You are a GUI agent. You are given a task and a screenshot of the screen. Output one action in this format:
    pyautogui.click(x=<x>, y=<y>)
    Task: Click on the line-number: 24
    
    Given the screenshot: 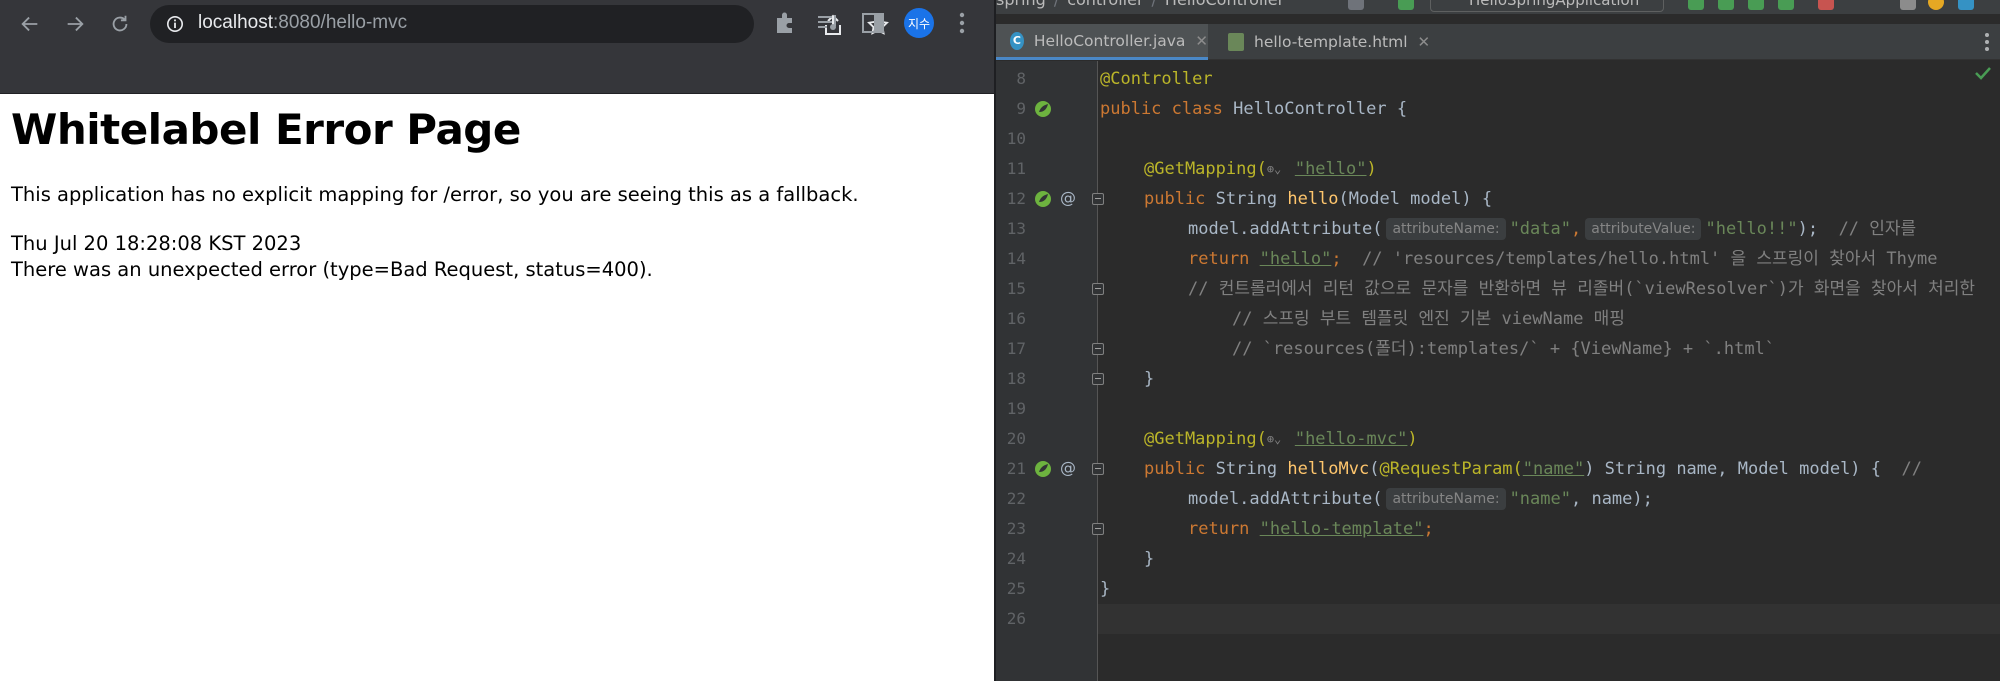 What is the action you would take?
    pyautogui.click(x=1016, y=558)
    